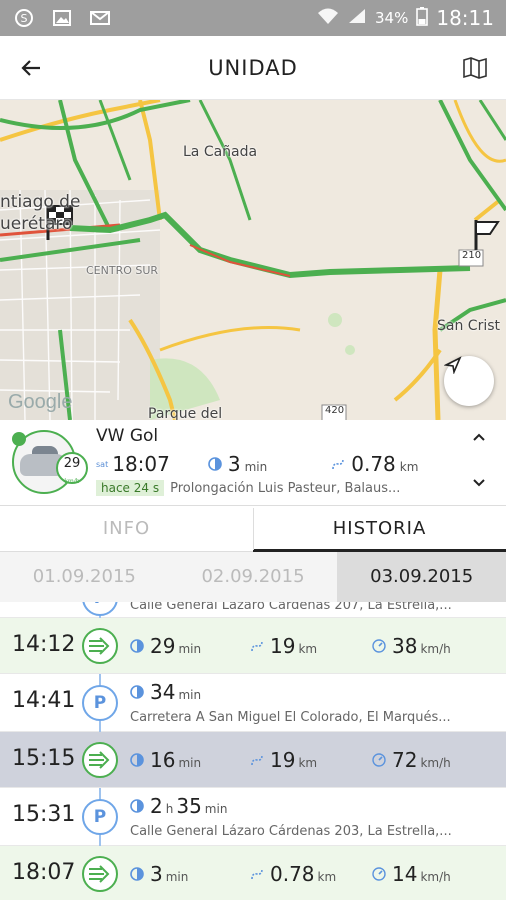 Image resolution: width=506 pixels, height=900 pixels. I want to click on map-label-centro-sur: CENTRO SUR, so click(122, 270).